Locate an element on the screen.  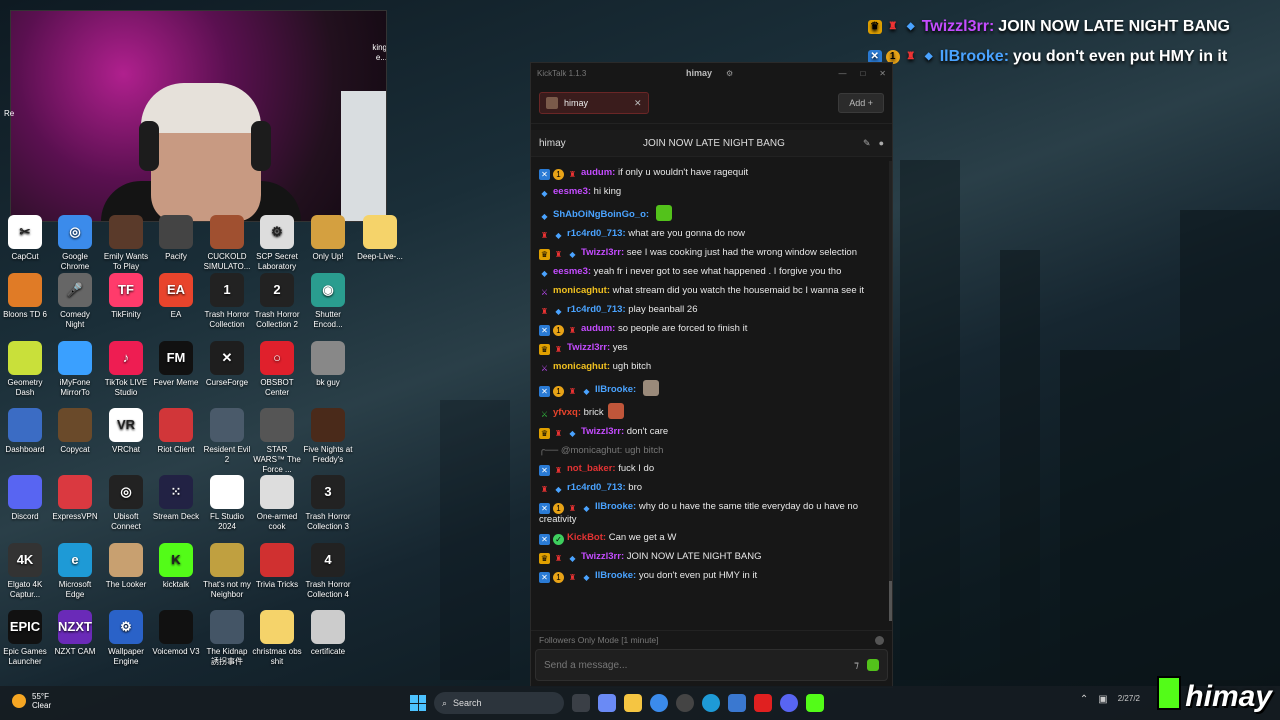
info-icon is located at coordinates (879, 640).